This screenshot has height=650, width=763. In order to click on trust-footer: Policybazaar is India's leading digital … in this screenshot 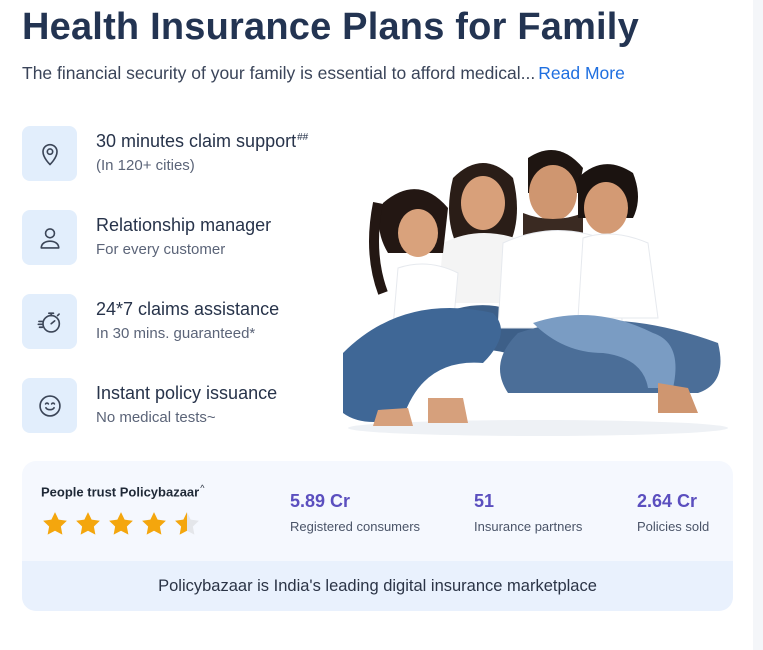, I will do `click(377, 586)`.